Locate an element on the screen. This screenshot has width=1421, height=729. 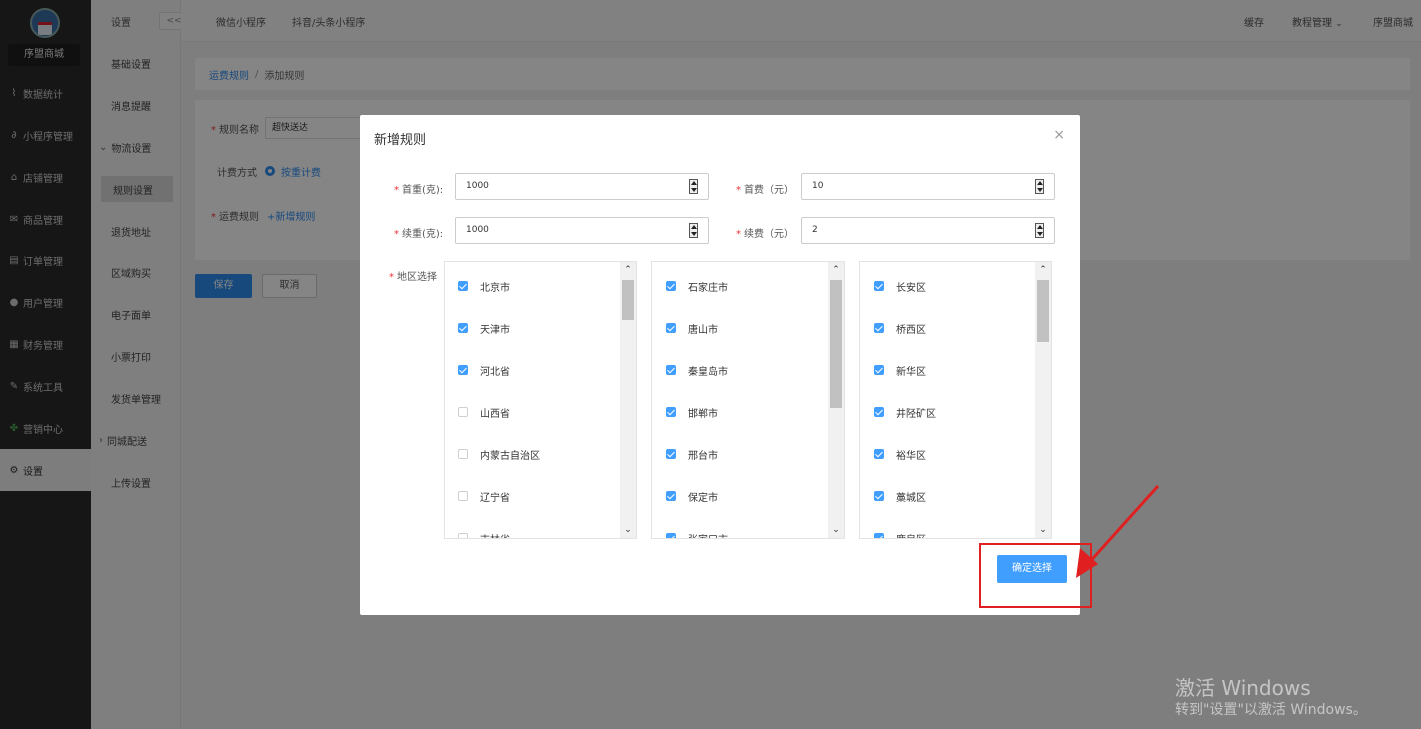
extra-fee-label: * 续费（元） is located at coordinates (765, 234).